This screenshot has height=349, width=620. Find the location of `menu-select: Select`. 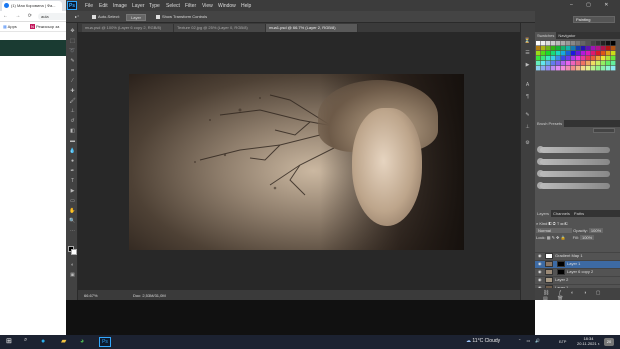

menu-select: Select is located at coordinates (173, 6).